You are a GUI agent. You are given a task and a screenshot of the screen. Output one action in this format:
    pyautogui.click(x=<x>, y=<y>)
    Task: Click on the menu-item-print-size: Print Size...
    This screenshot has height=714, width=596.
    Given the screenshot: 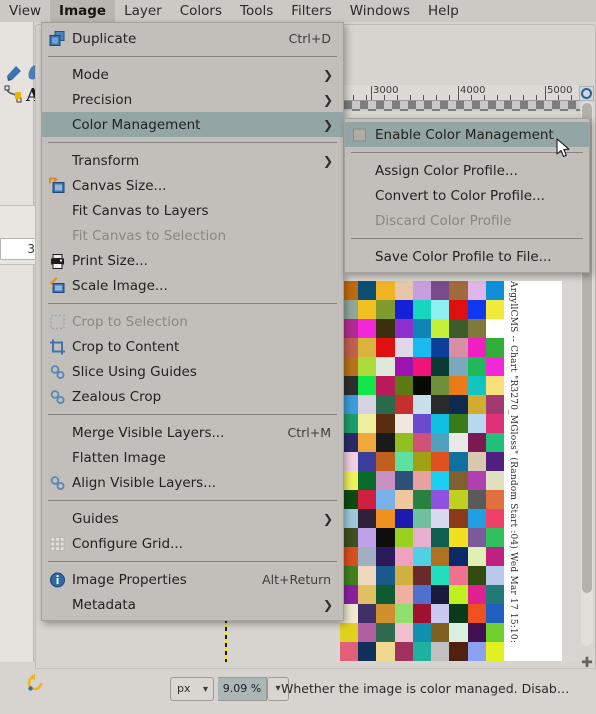 What is the action you would take?
    pyautogui.click(x=192, y=260)
    